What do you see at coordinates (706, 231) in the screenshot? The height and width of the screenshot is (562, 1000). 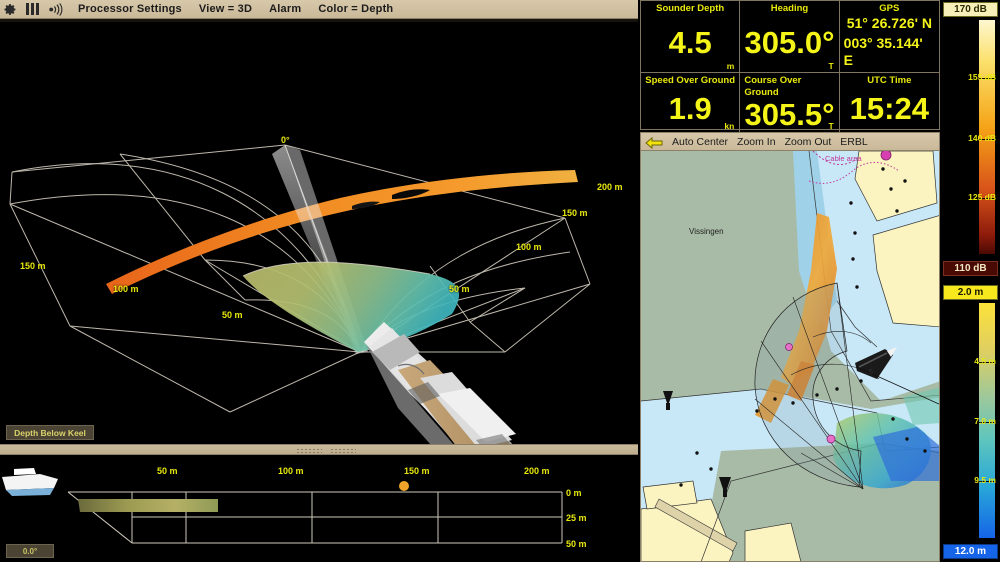 I see `map-place-label: Vissingen` at bounding box center [706, 231].